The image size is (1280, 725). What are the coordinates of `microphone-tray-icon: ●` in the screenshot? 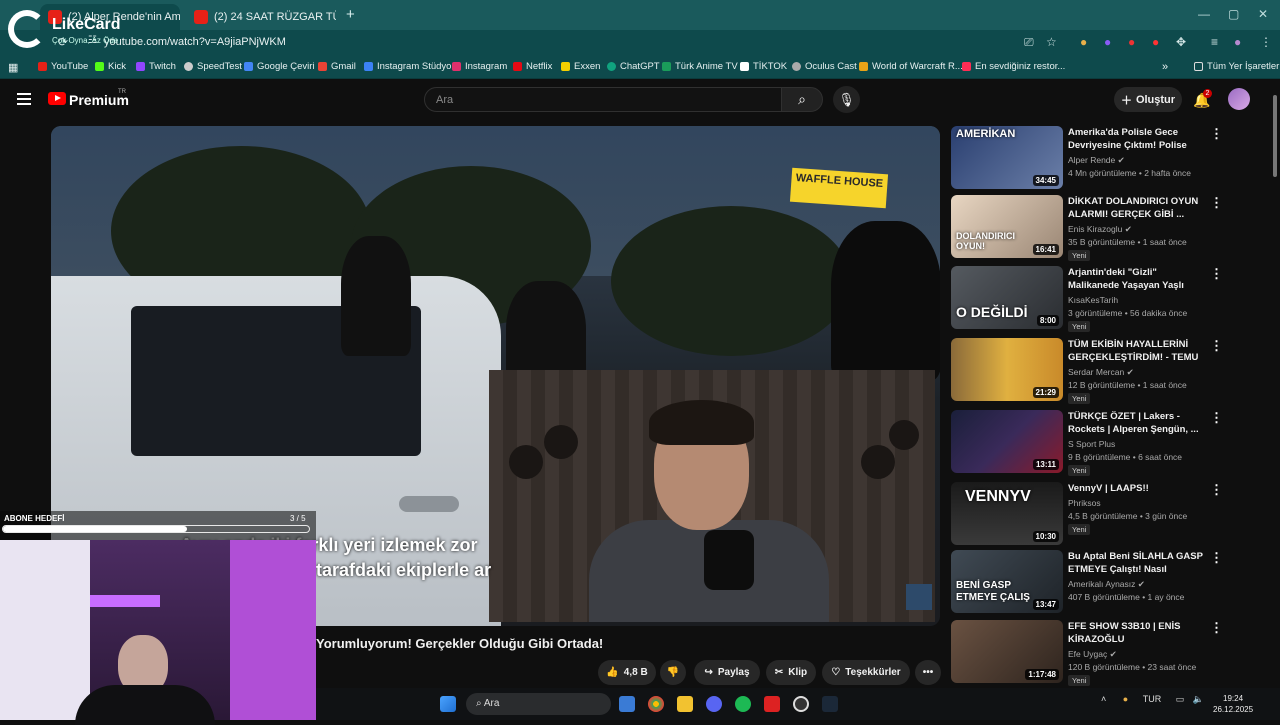 It's located at (1125, 699).